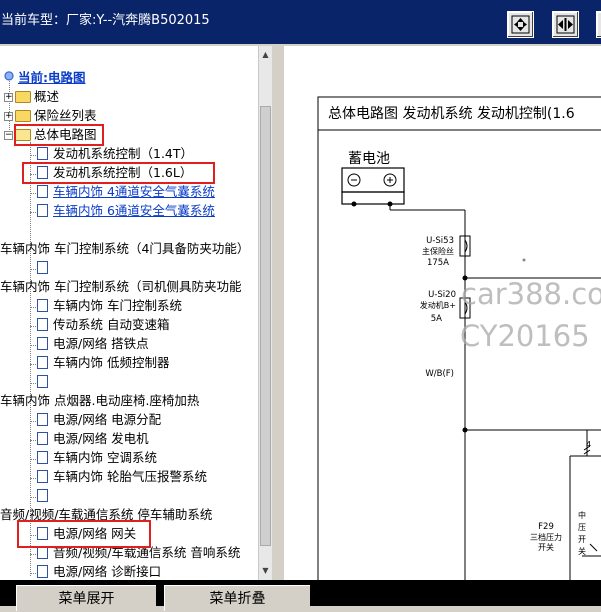 This screenshot has width=601, height=612. What do you see at coordinates (111, 324) in the screenshot?
I see `tree-item-label: 传动系统 自动变速箱` at bounding box center [111, 324].